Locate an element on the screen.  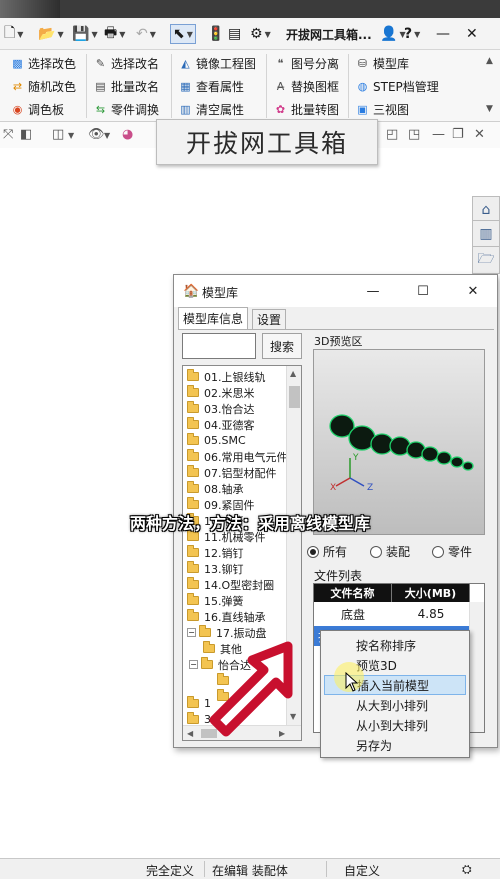
tree-item: 01.上银线轨 is located at coordinates (226, 376).